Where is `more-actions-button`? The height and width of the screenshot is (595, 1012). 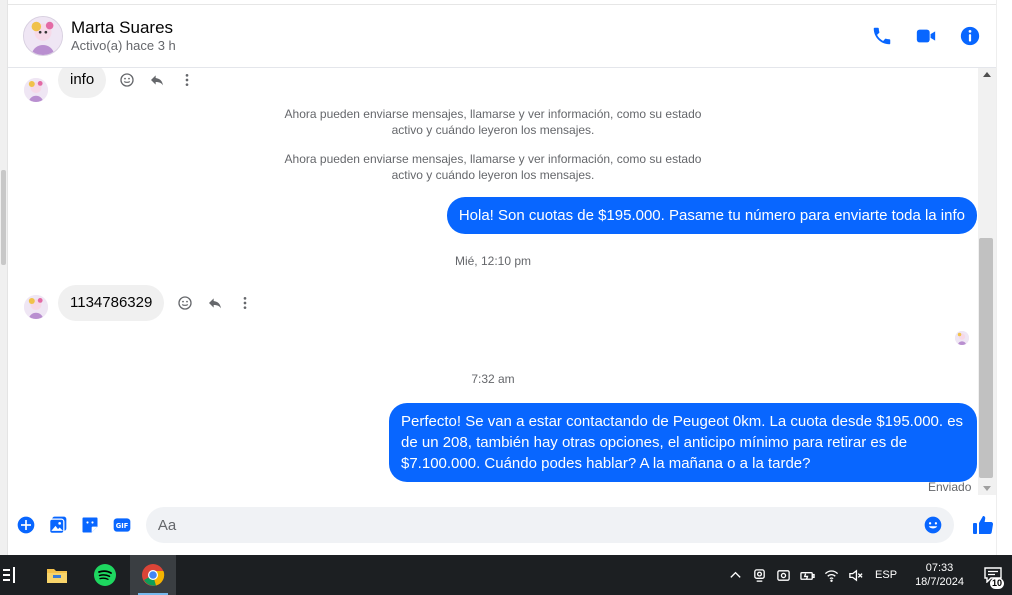
more-actions-button is located at coordinates (26, 525).